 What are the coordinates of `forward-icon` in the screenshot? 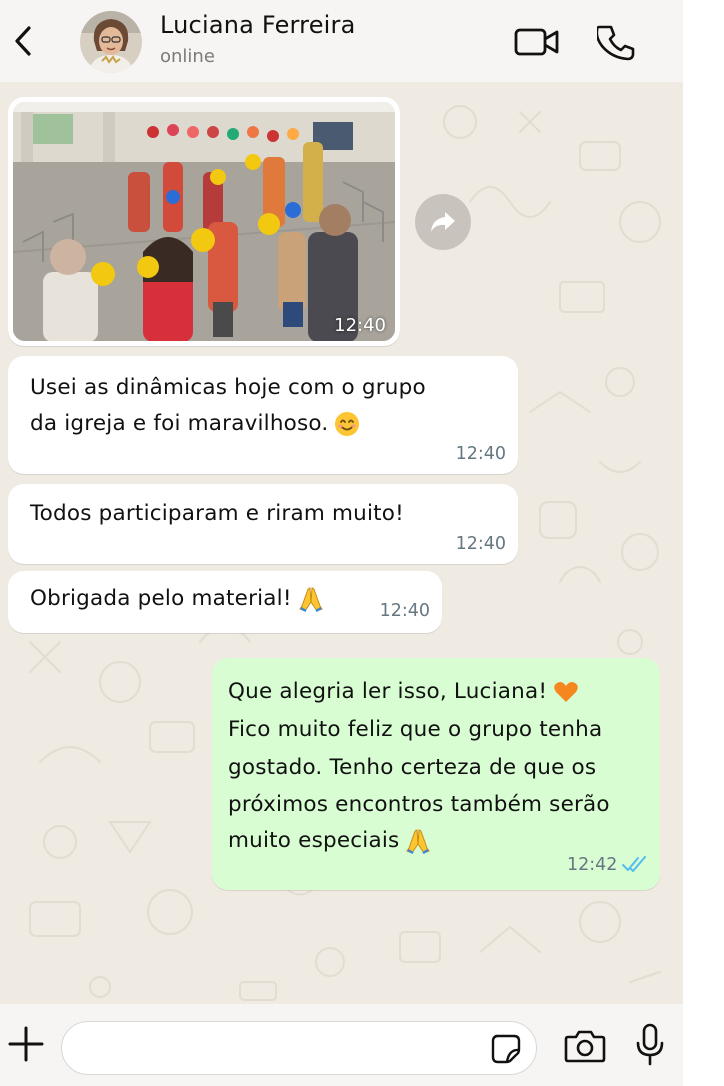 It's located at (443, 222).